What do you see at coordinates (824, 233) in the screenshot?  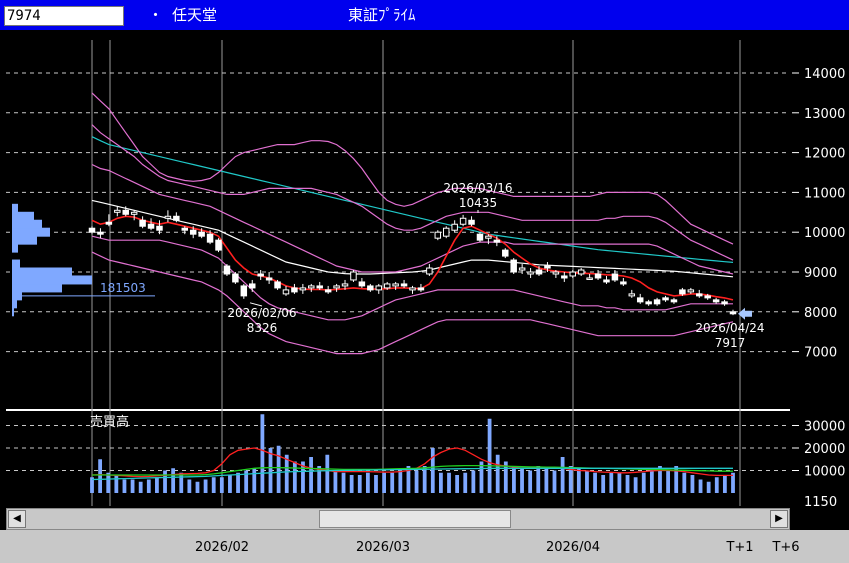 I see `price-tick-label: 10000` at bounding box center [824, 233].